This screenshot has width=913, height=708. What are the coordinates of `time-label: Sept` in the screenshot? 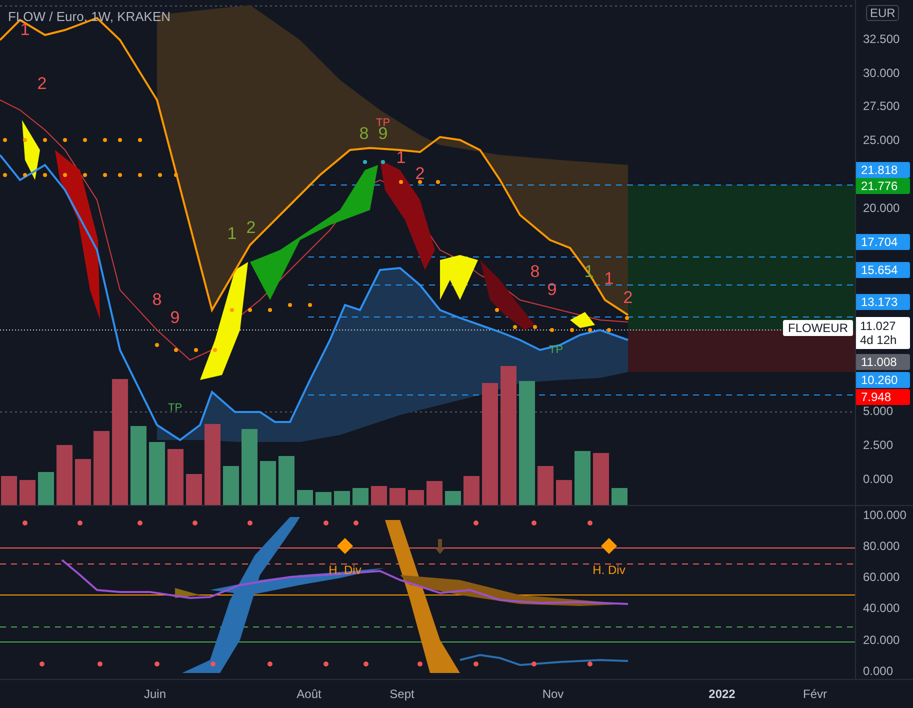 It's located at (402, 694).